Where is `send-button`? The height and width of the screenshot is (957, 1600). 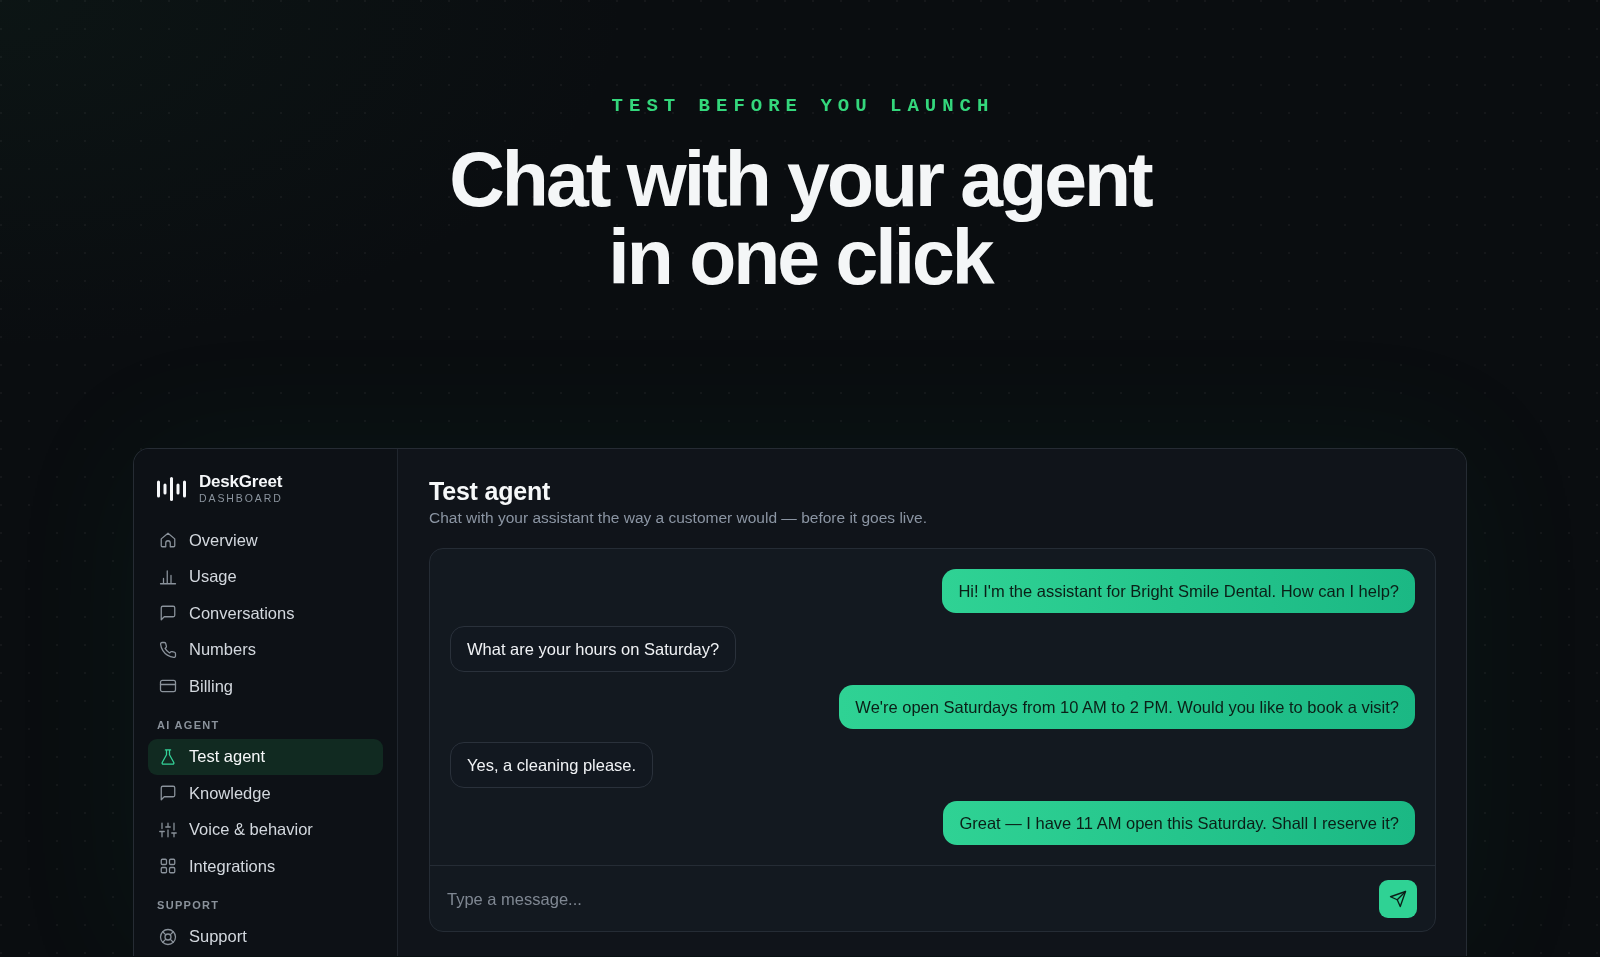
send-button is located at coordinates (1398, 899).